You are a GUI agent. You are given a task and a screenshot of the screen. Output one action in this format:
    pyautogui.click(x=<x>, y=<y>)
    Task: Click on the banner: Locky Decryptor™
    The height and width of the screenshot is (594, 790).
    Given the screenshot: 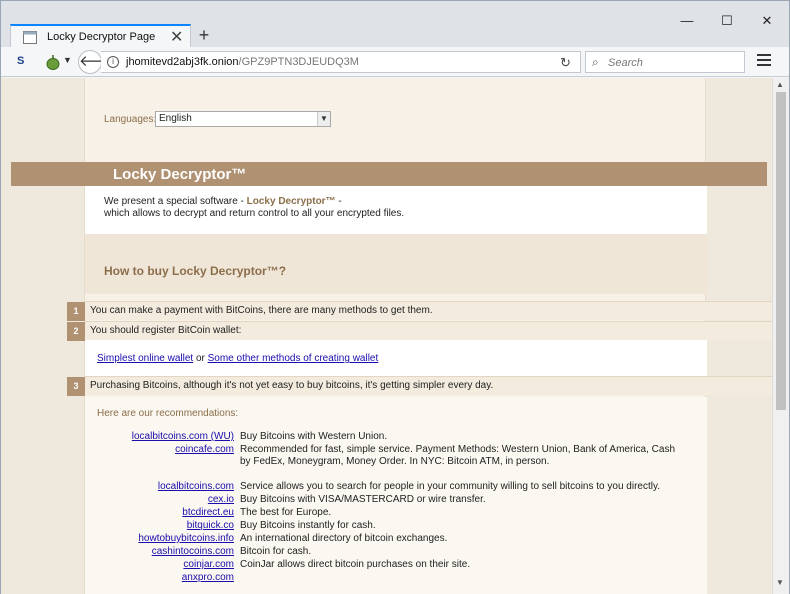 What is the action you would take?
    pyautogui.click(x=389, y=174)
    